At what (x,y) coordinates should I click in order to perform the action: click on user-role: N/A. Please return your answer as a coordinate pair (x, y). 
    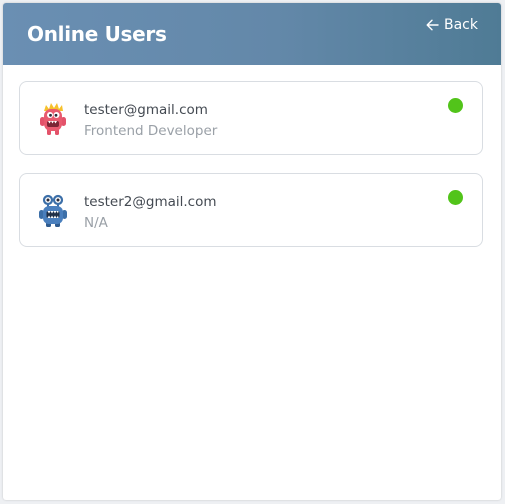
    Looking at the image, I should click on (96, 223).